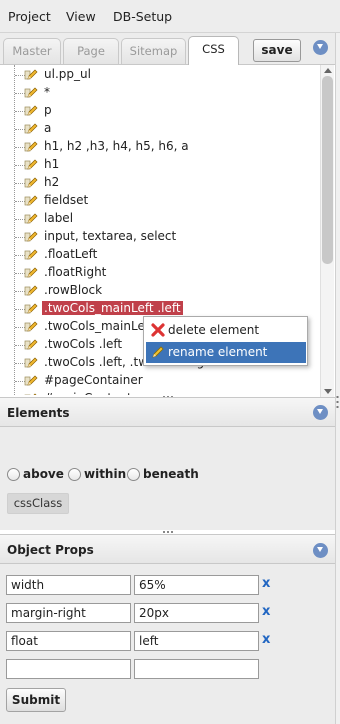 Image resolution: width=340 pixels, height=724 pixels. Describe the element at coordinates (196, 669) in the screenshot. I see `new-prop-value-input` at that location.